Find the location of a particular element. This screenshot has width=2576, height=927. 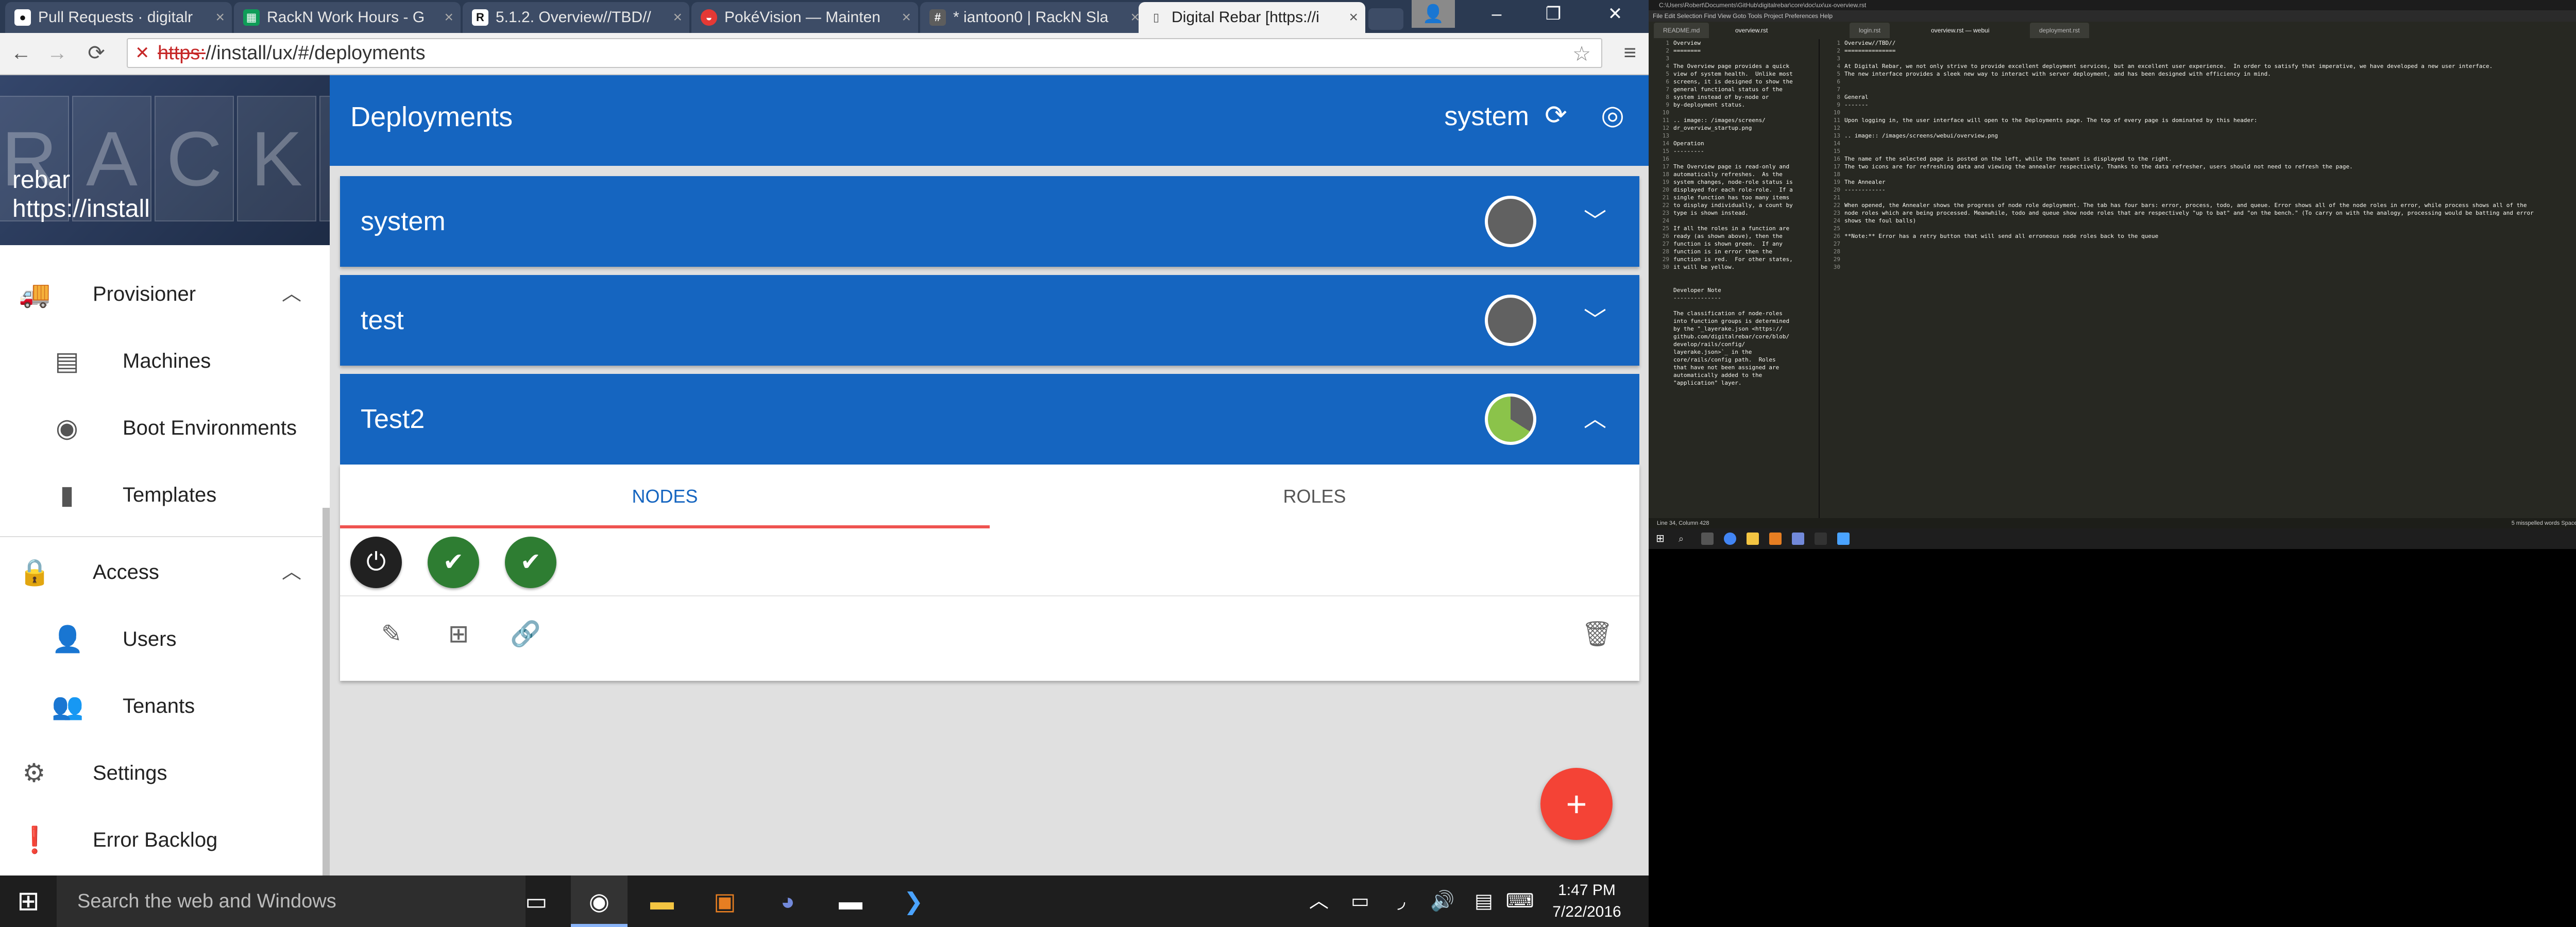

url-scheme: https: is located at coordinates (182, 53).